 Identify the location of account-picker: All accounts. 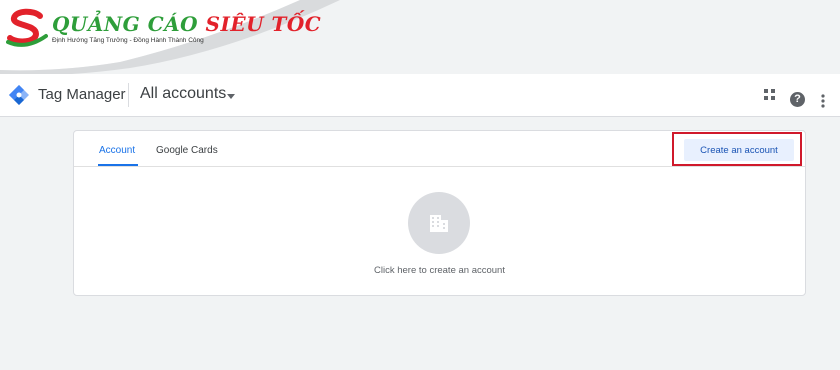
(183, 94).